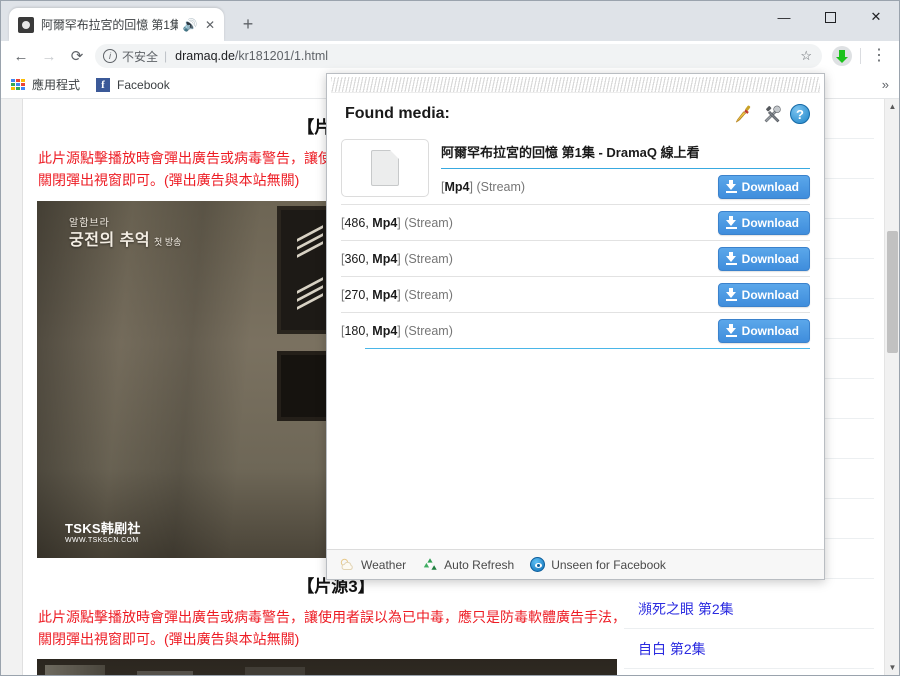 The width and height of the screenshot is (900, 676). I want to click on poster-korean-line1: 알함브라, so click(89, 224).